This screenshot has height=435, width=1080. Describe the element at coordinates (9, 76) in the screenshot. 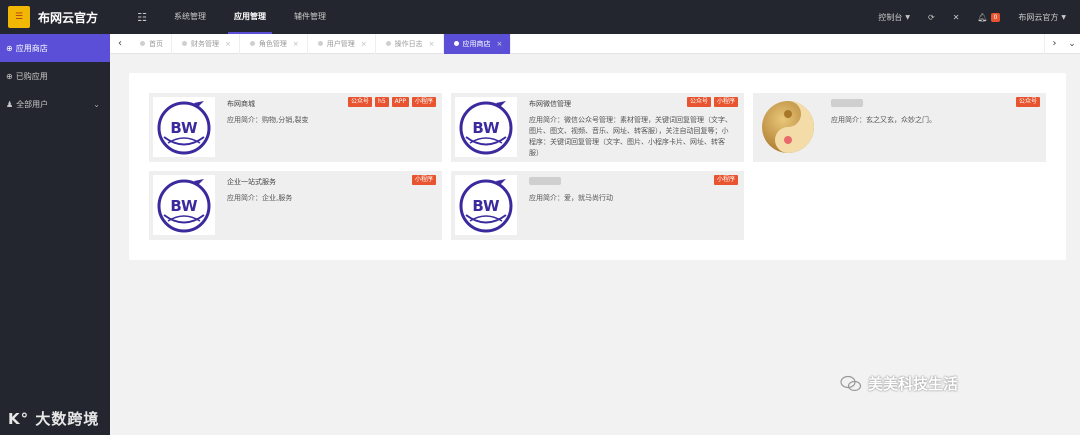

I see `purchased-icon: ⊕` at that location.